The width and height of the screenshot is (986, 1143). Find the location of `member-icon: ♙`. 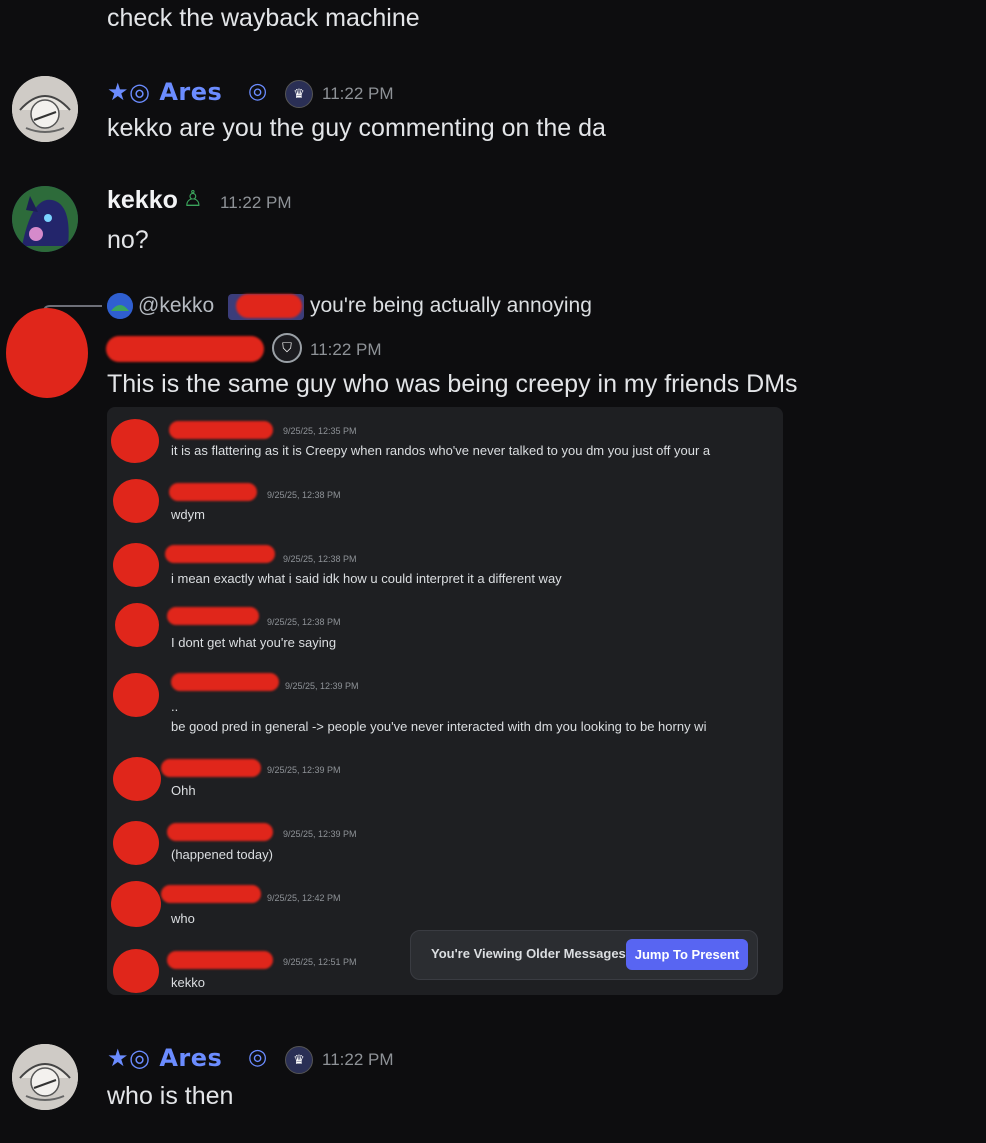

member-icon: ♙ is located at coordinates (193, 198).